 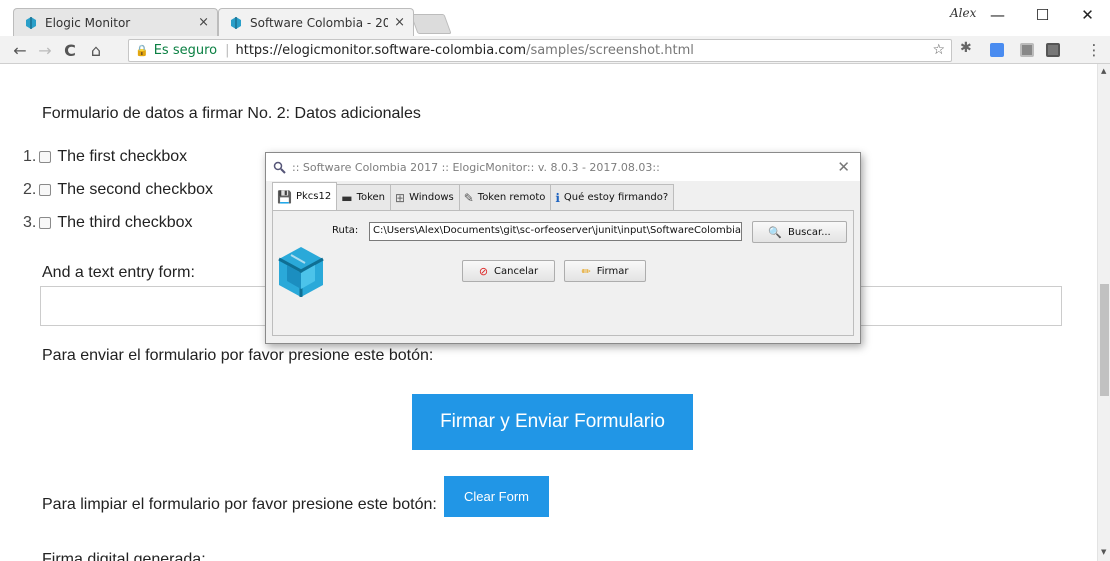 What do you see at coordinates (96, 50) in the screenshot?
I see `home-icon: ⌂` at bounding box center [96, 50].